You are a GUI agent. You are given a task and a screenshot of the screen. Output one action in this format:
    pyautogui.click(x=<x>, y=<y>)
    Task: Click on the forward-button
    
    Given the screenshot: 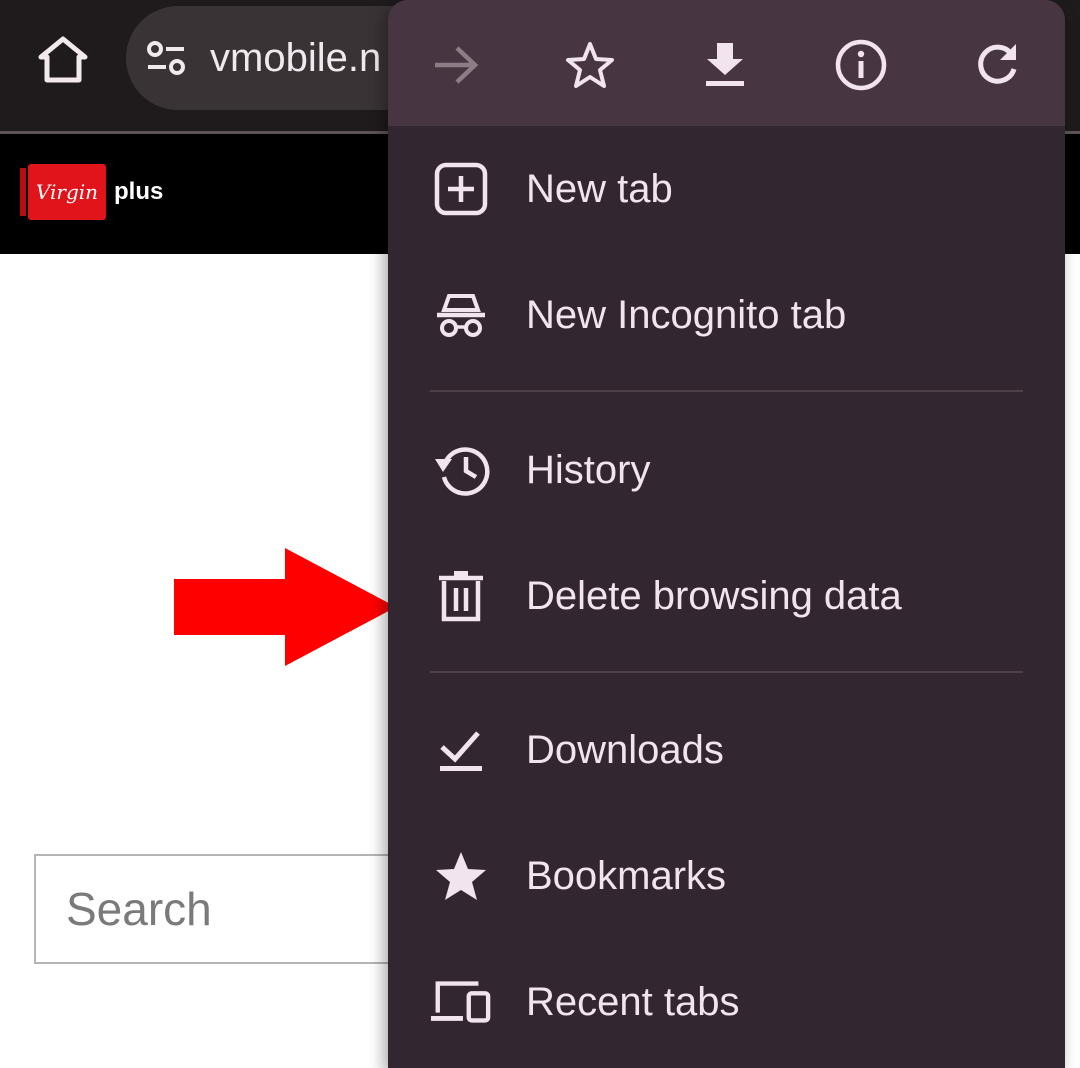 What is the action you would take?
    pyautogui.click(x=456, y=65)
    